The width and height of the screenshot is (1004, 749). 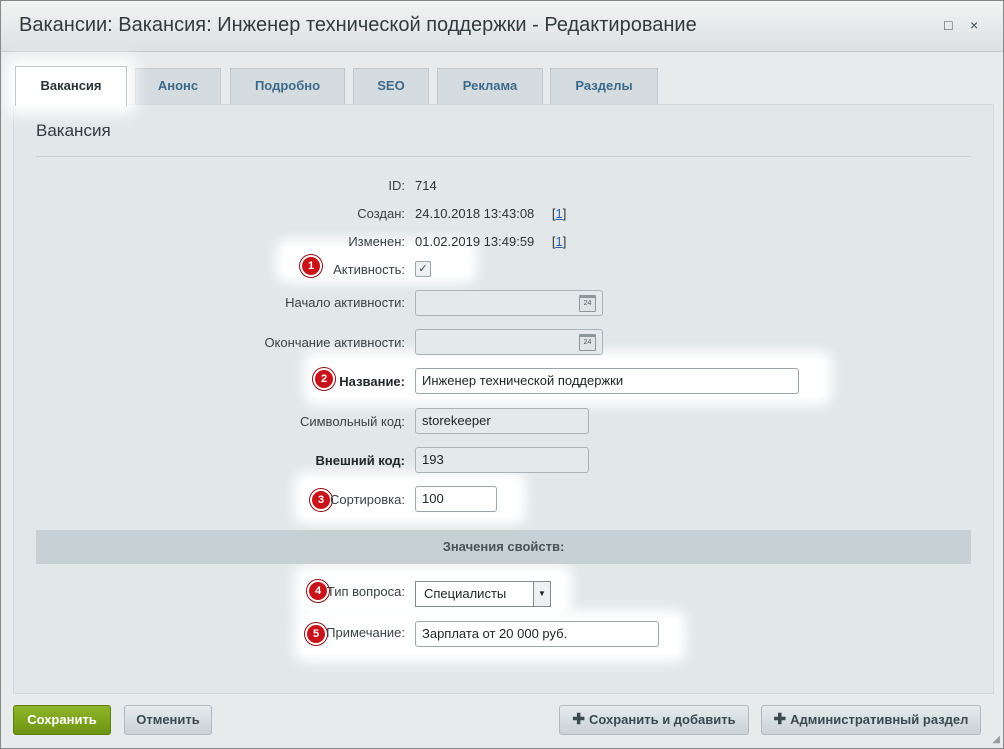 I want to click on external-code-label: Внешний код:, so click(x=360, y=460).